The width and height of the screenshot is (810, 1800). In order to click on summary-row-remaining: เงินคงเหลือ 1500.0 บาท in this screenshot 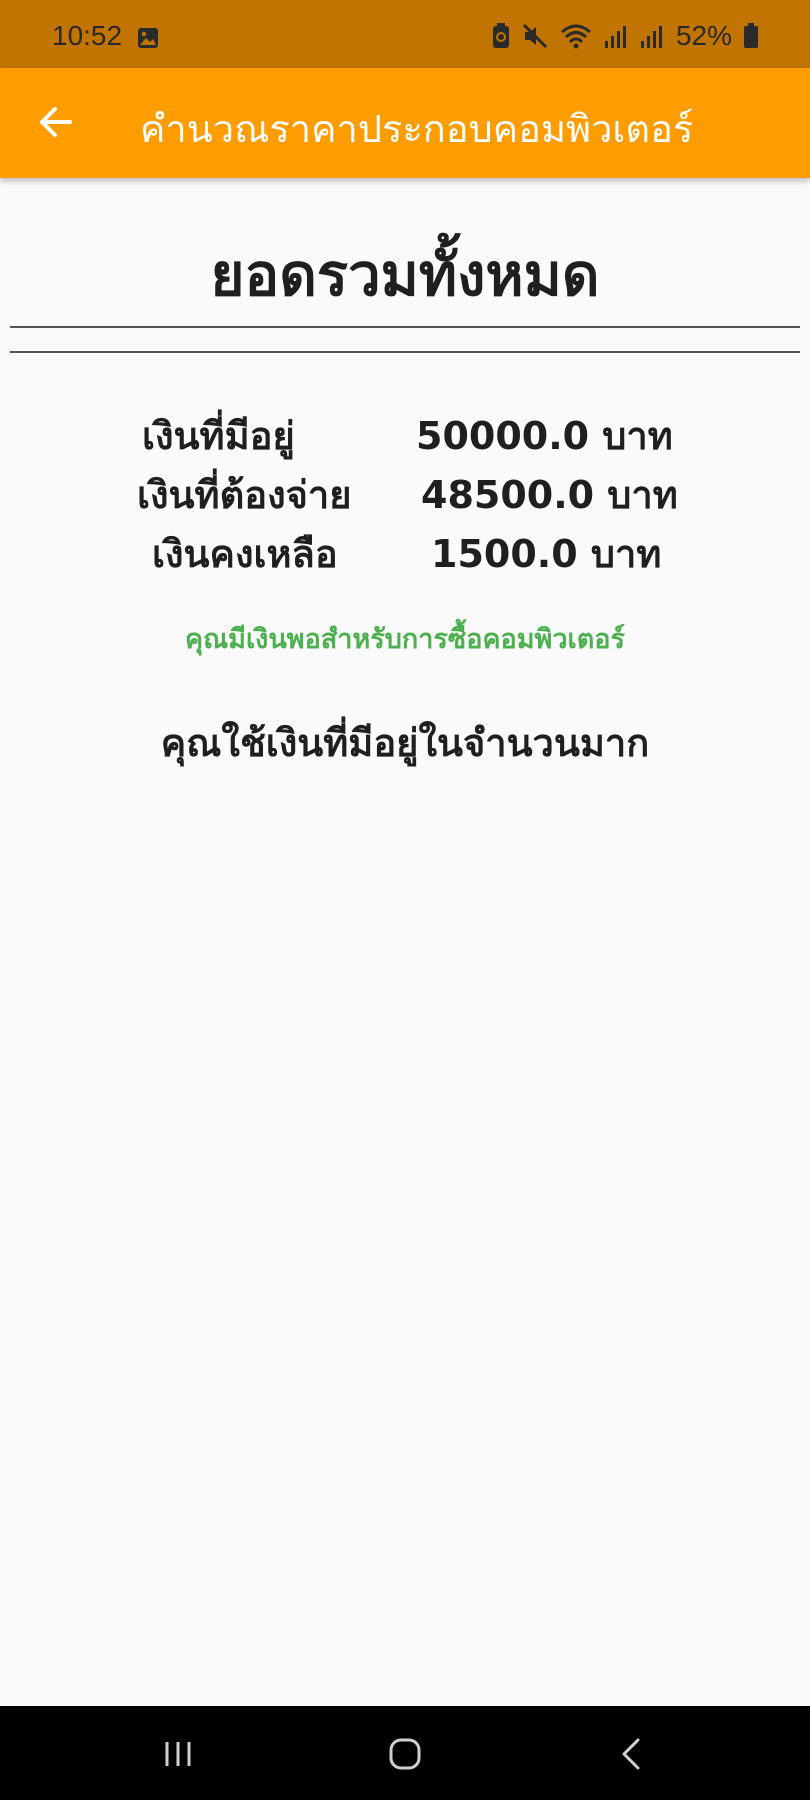, I will do `click(405, 553)`.